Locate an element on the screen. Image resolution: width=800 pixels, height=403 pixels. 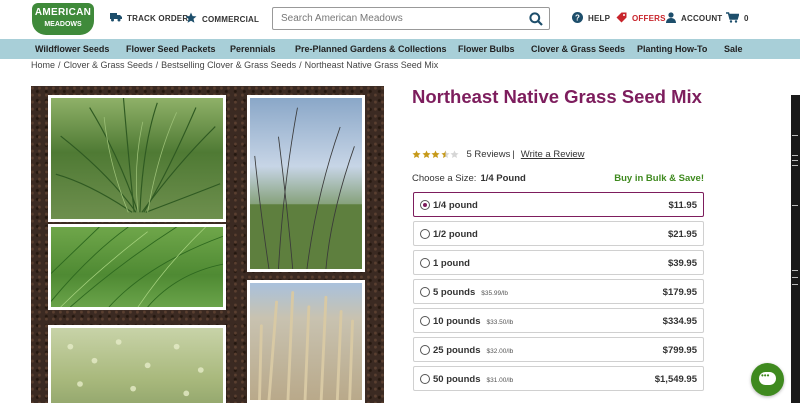
size-chooser-label: Choose a Size: 1/4 Pound is located at coordinates (469, 178).